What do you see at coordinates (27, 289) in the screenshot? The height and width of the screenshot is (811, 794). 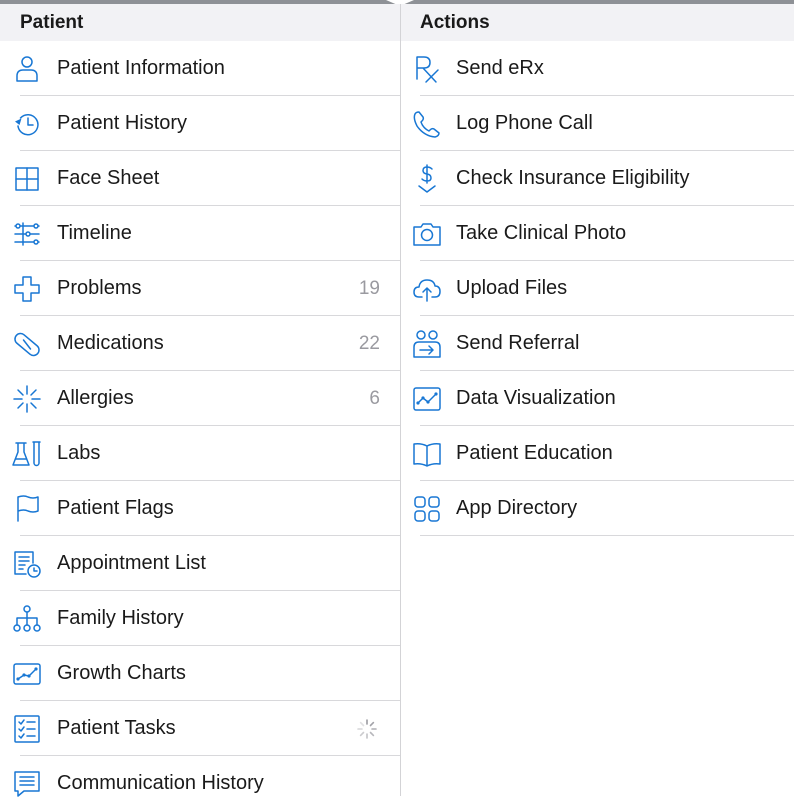 I see `medical-cross-icon` at bounding box center [27, 289].